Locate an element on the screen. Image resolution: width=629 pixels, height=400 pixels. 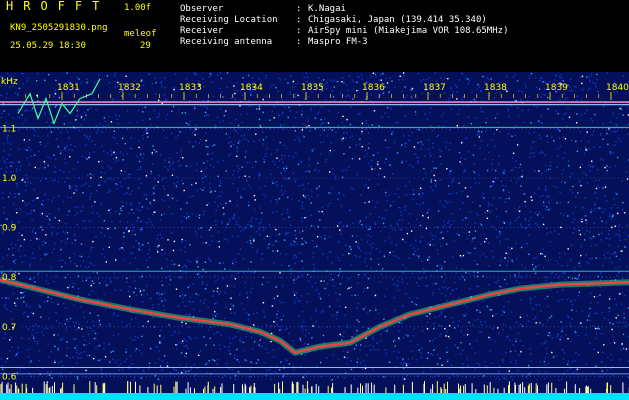
info-colon: : is located at coordinates (299, 31).